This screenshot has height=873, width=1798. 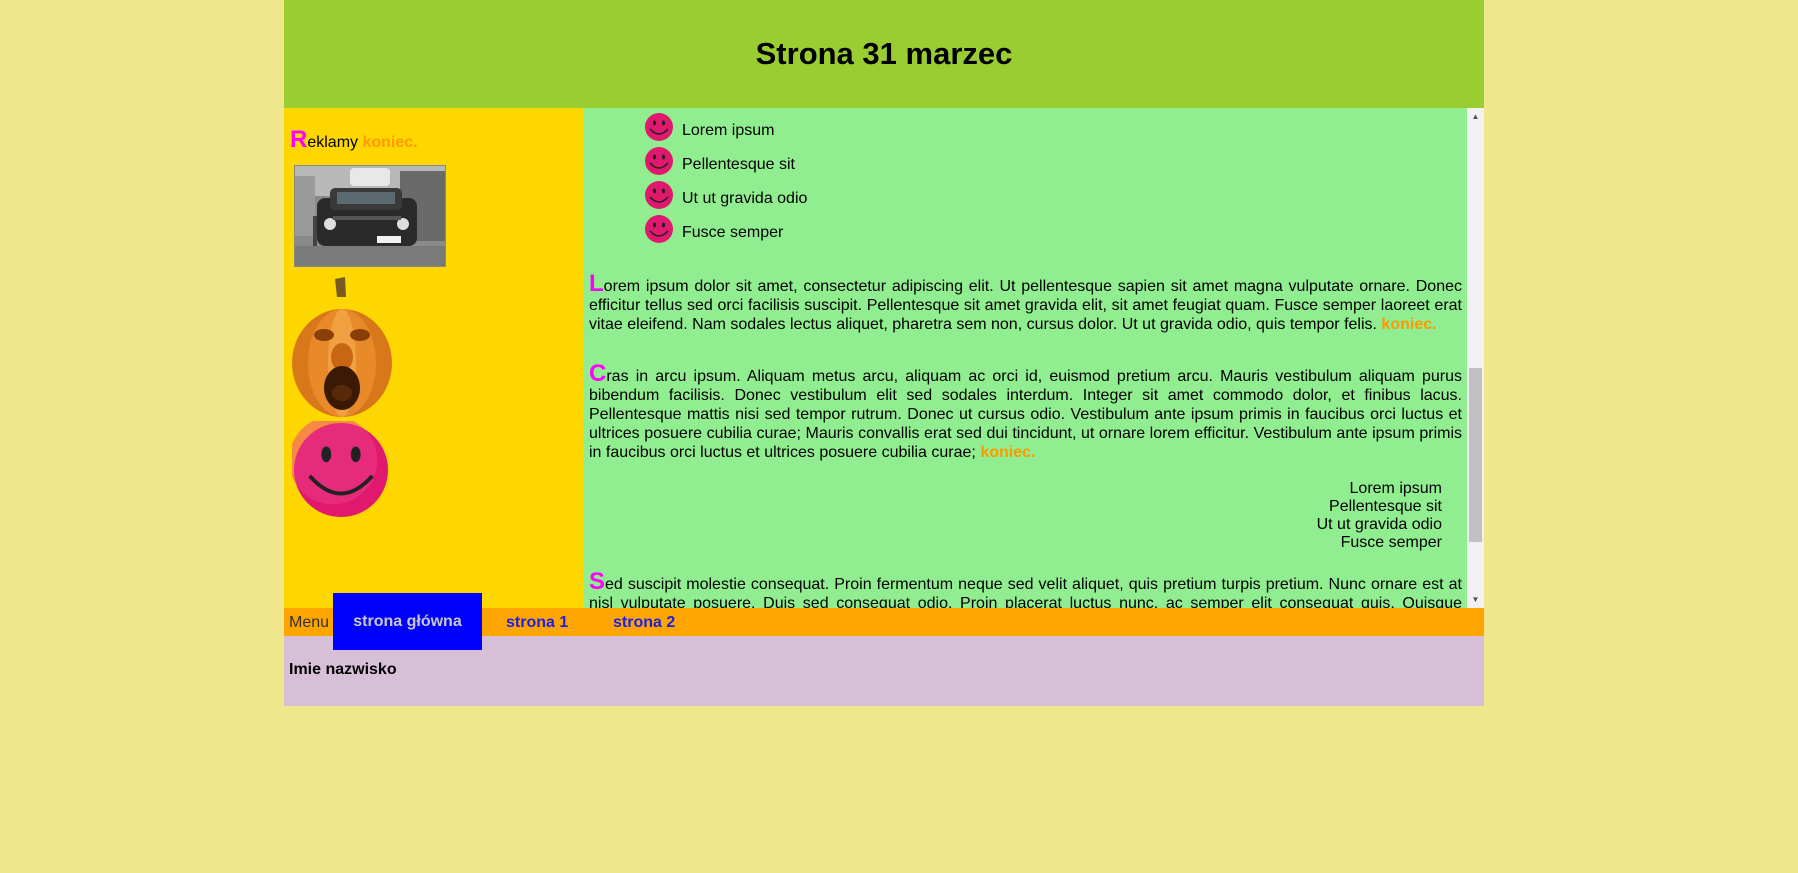 I want to click on scrollbar-thumb, so click(x=1475, y=455).